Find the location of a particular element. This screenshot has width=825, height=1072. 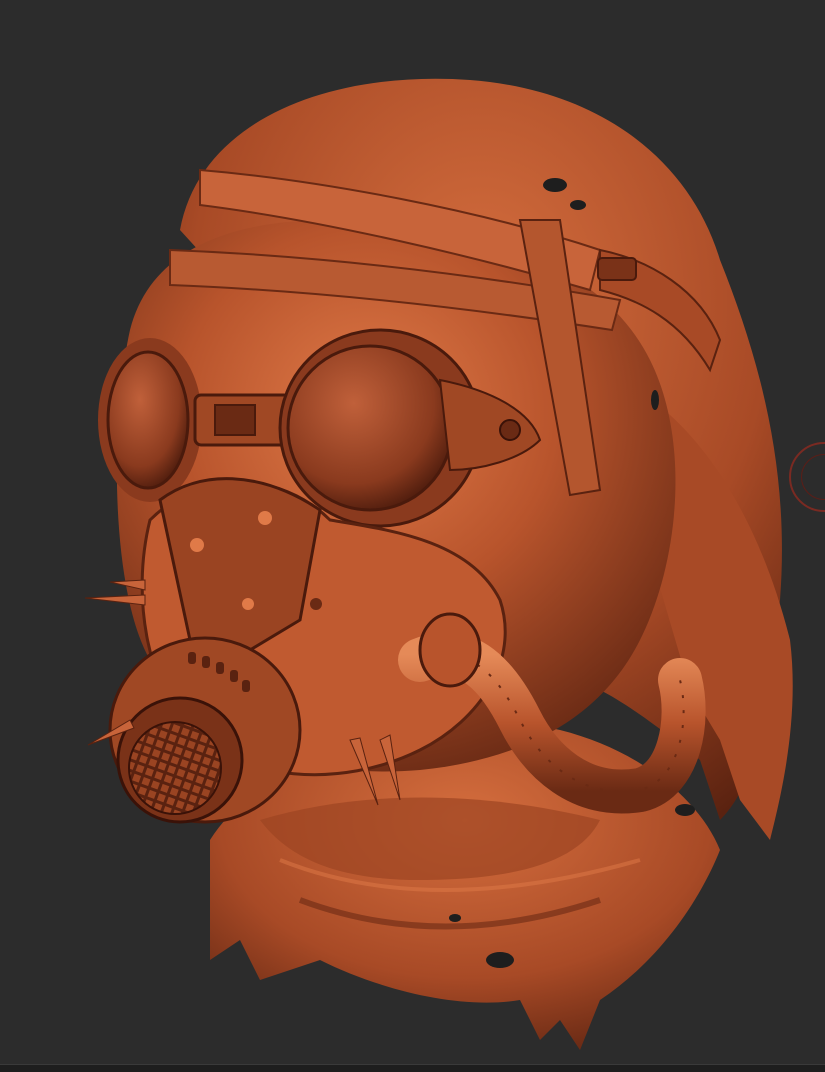

rotation-gizmo-inner-ring is located at coordinates (813, 477).